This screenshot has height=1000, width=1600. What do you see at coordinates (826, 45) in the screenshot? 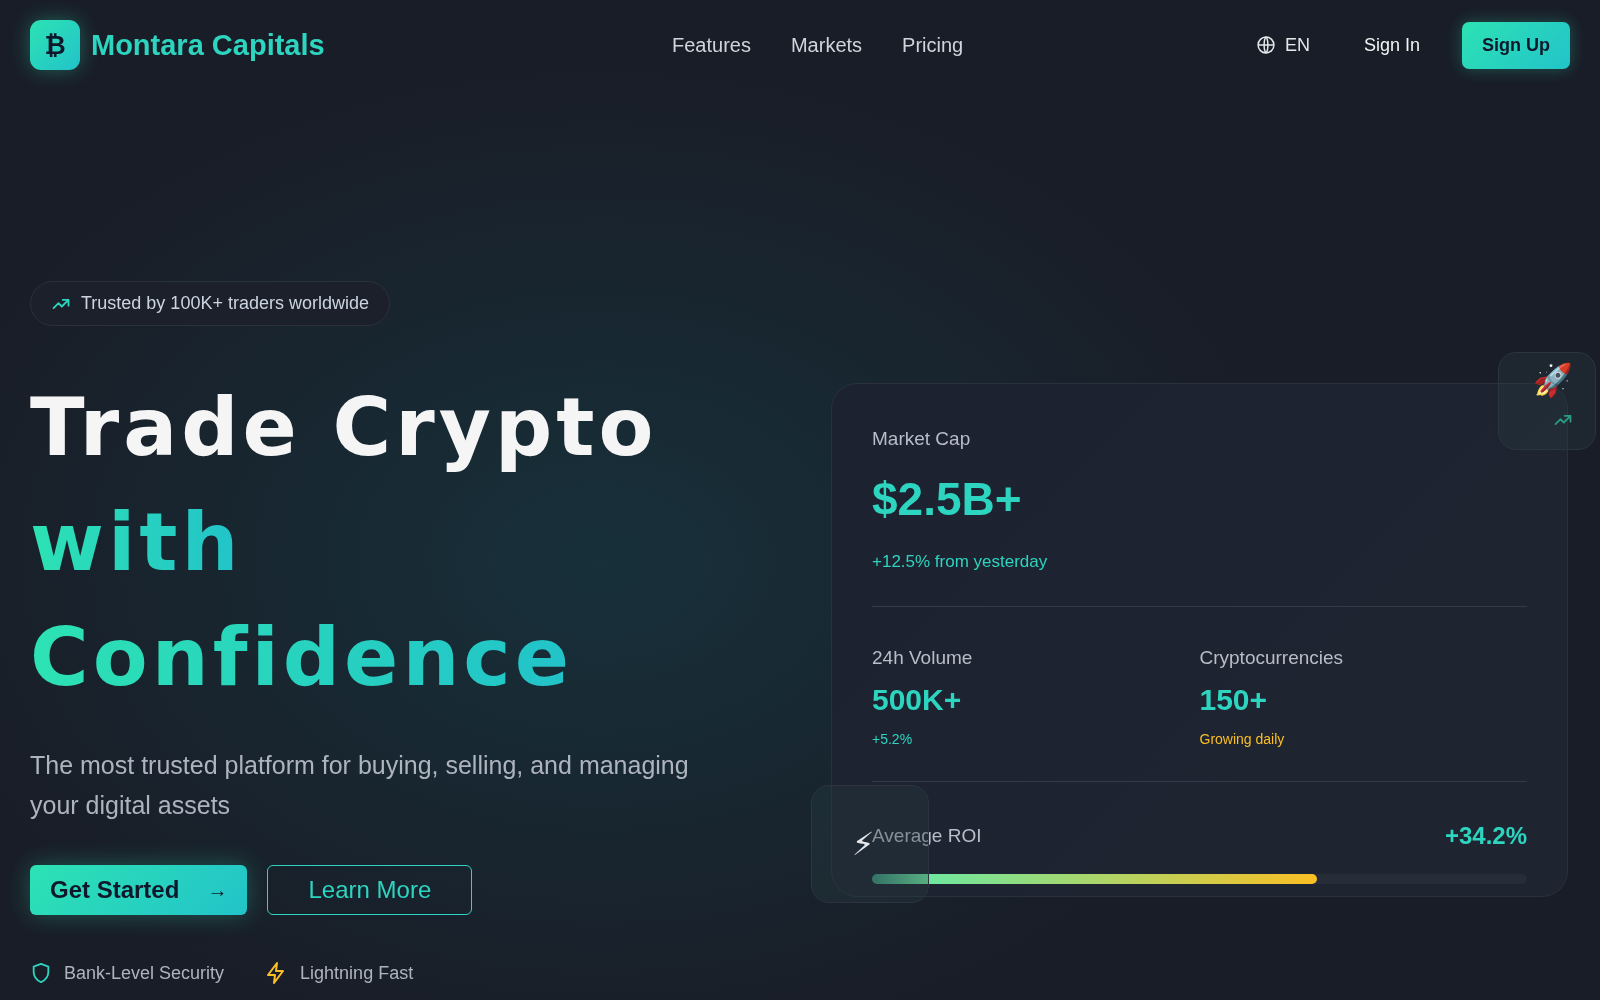
I see `nav-link: Markets` at bounding box center [826, 45].